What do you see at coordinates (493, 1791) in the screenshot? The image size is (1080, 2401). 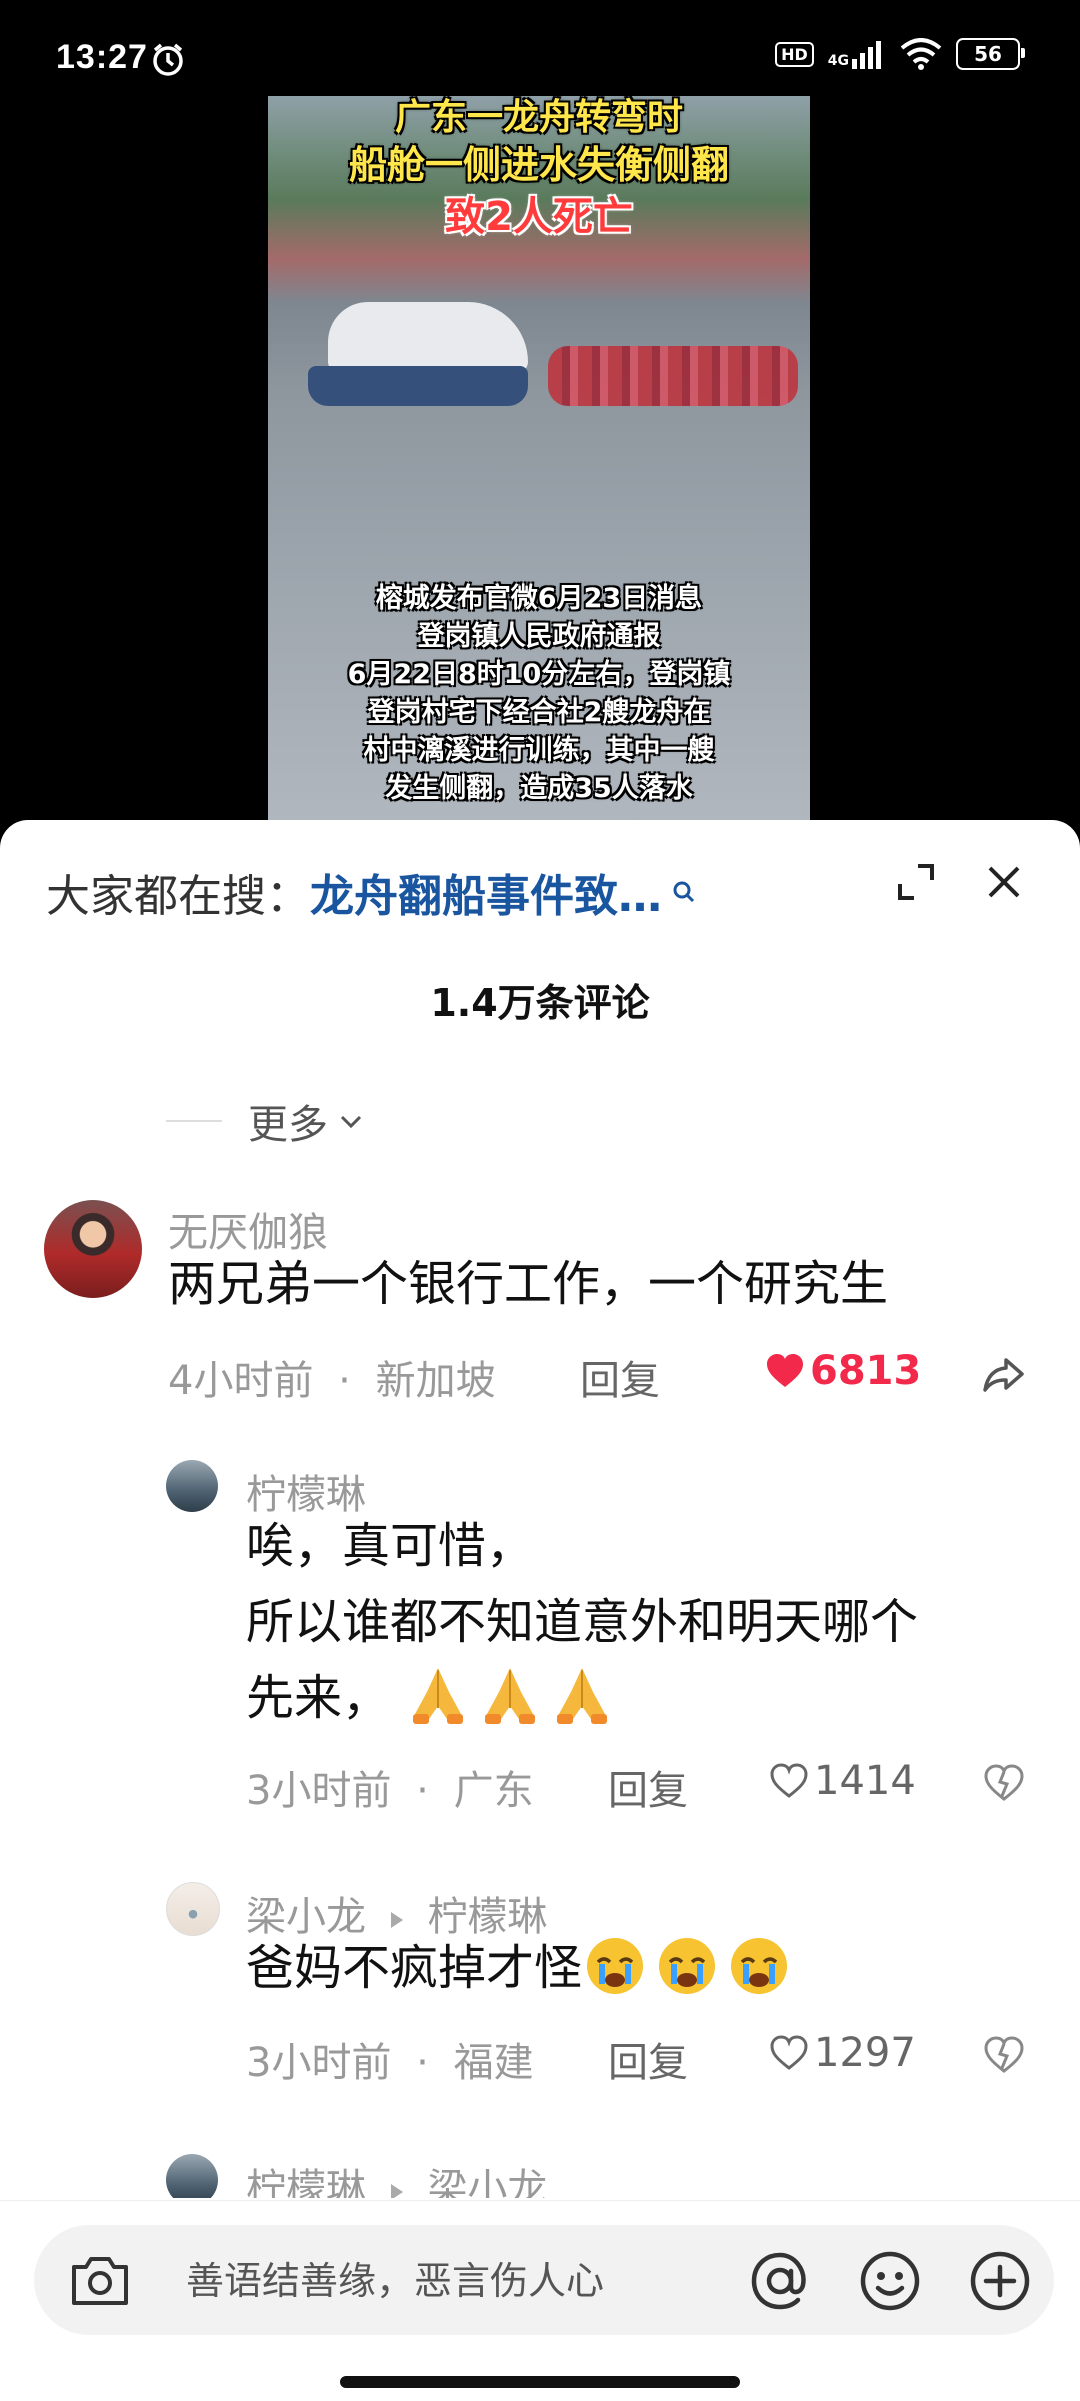 I see `comment-location: 广东` at bounding box center [493, 1791].